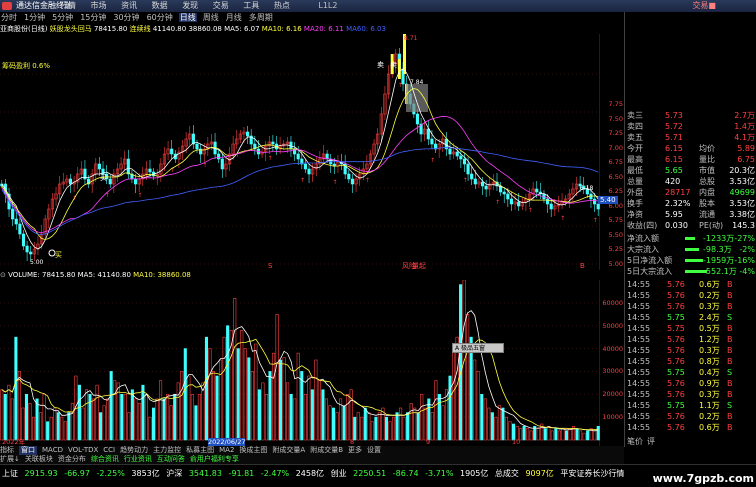 The width and height of the screenshot is (756, 487). I want to click on tick-price: 5.76, so click(676, 394).